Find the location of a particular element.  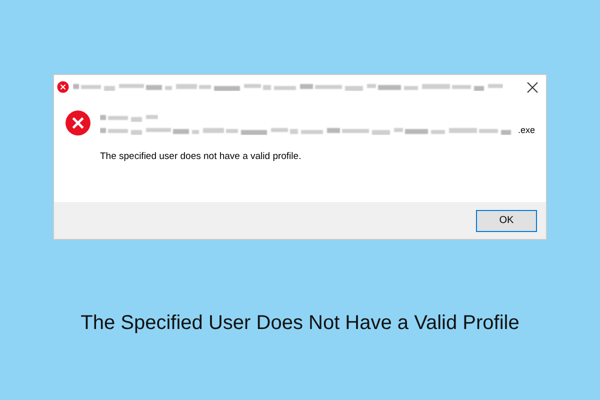

error-message: The specified user does not have a valid profile. is located at coordinates (201, 157).